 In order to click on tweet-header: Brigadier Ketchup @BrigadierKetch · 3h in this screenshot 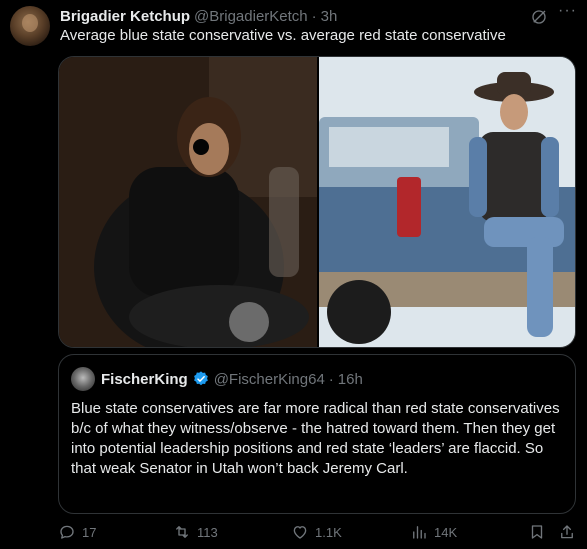, I will do `click(198, 16)`.